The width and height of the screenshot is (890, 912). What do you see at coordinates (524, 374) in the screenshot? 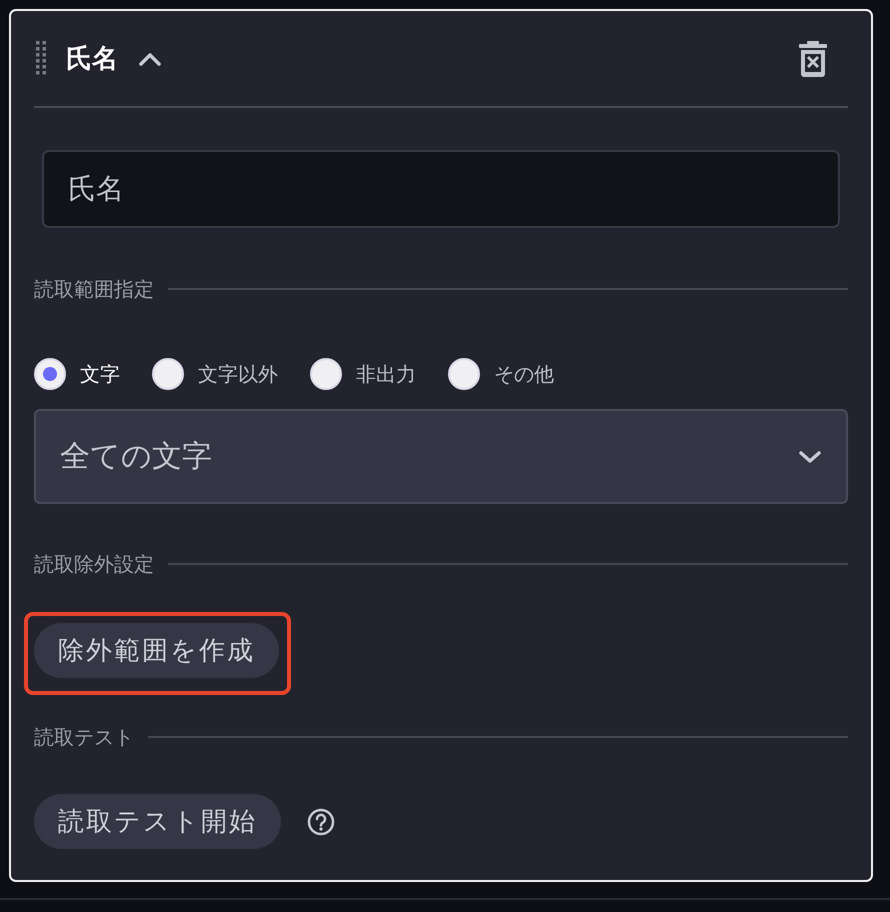
I see `radio-label: その他` at bounding box center [524, 374].